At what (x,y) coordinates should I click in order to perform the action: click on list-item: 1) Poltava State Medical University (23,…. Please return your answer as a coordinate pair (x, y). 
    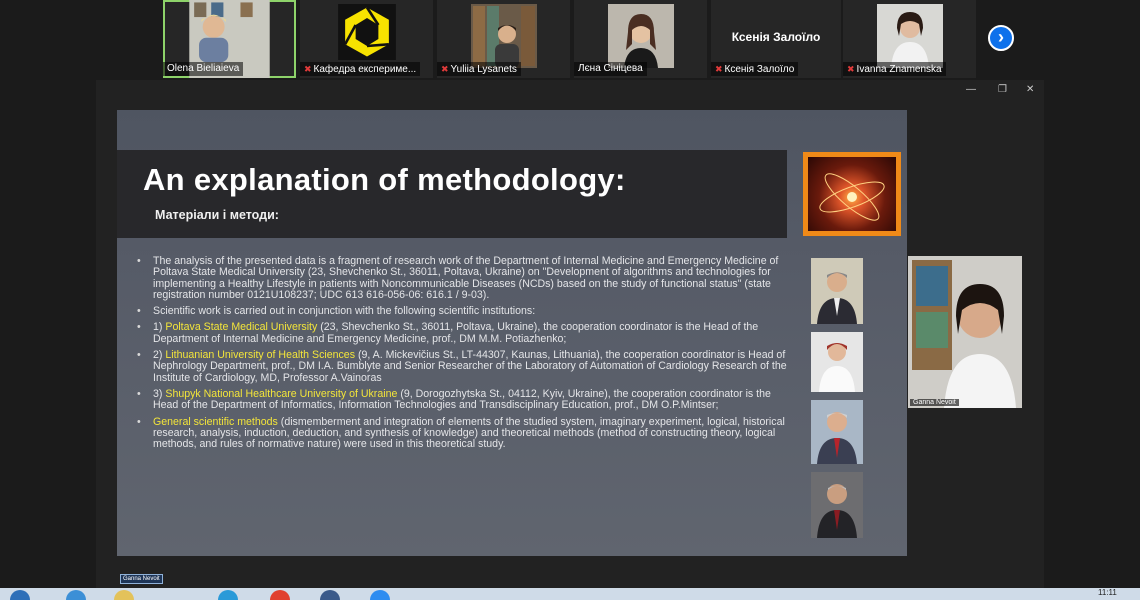
    Looking at the image, I should click on (463, 333).